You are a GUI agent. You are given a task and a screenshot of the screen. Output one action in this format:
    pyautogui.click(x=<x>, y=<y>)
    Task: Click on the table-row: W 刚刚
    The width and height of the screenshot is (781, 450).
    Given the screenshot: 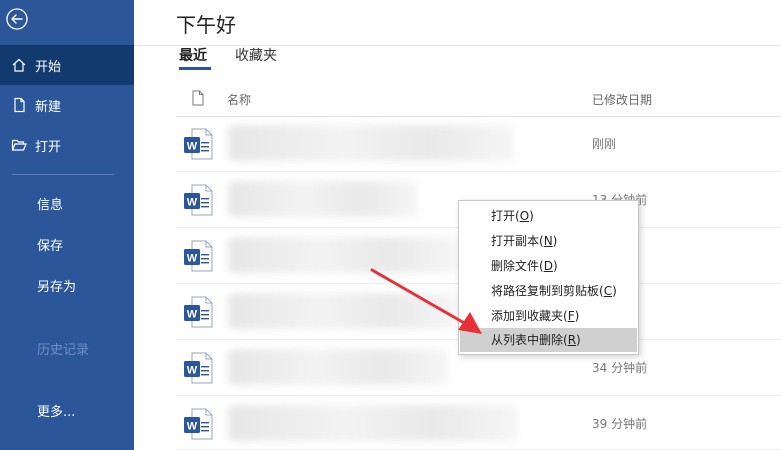 What is the action you would take?
    pyautogui.click(x=478, y=144)
    